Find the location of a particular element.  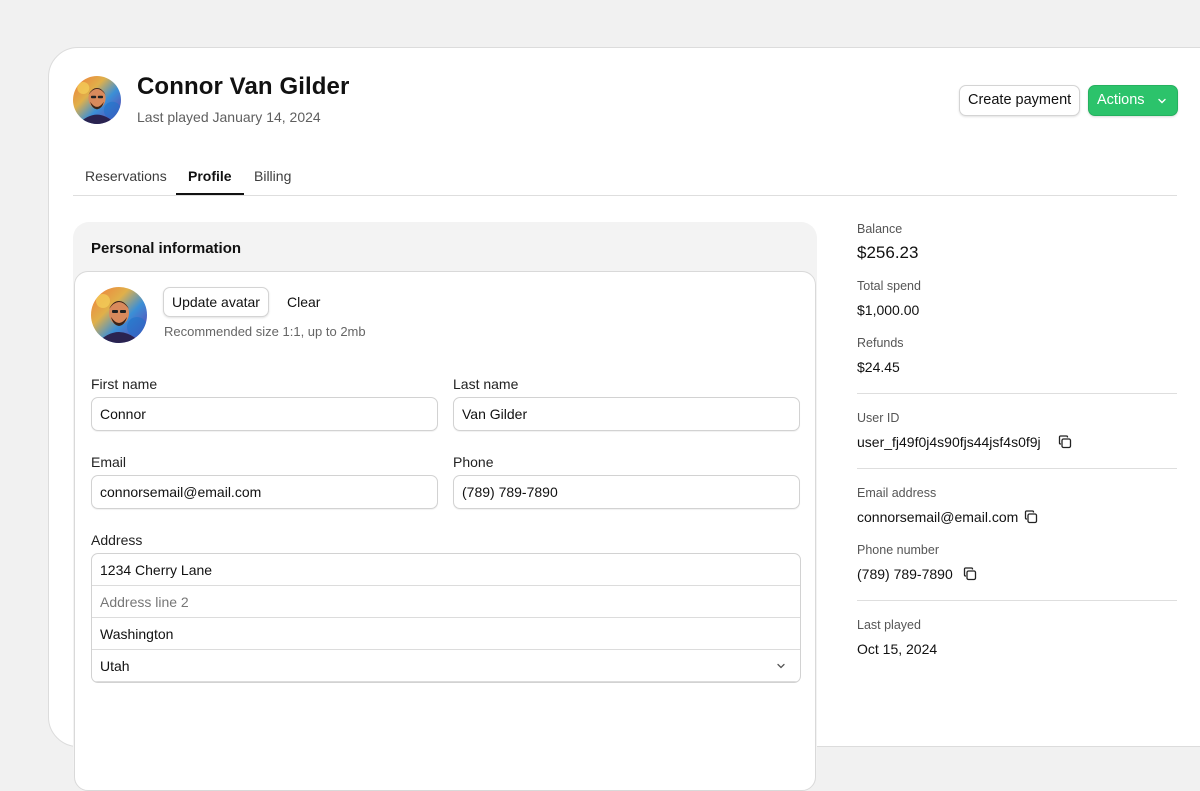

email-field is located at coordinates (264, 492).